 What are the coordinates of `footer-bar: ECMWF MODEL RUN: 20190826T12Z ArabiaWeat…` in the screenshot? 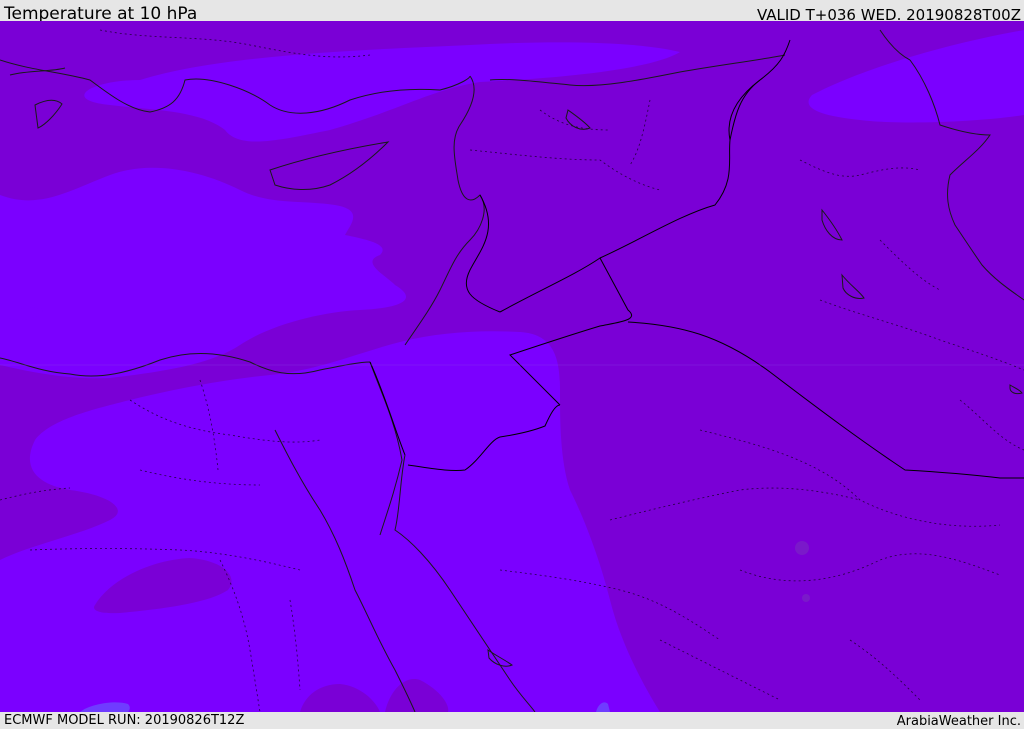 It's located at (512, 720).